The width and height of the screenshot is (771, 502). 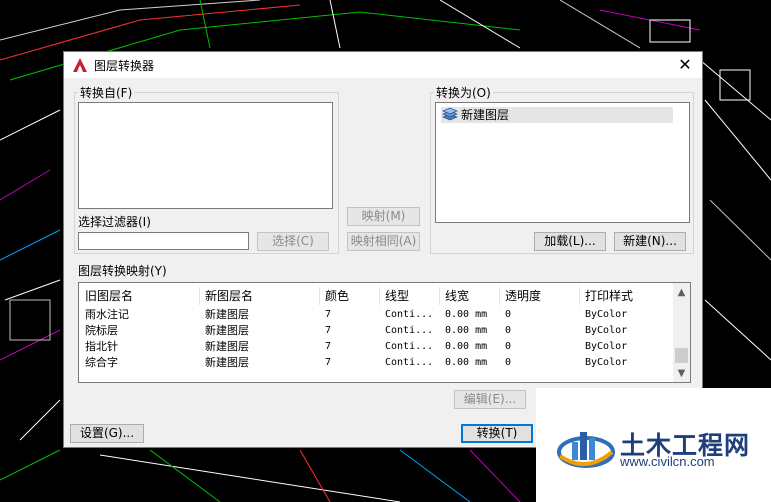 What do you see at coordinates (376, 331) in the screenshot?
I see `table-row: 院标层 新建图层 7 Conti... 0.00 mm 0 ByColor` at bounding box center [376, 331].